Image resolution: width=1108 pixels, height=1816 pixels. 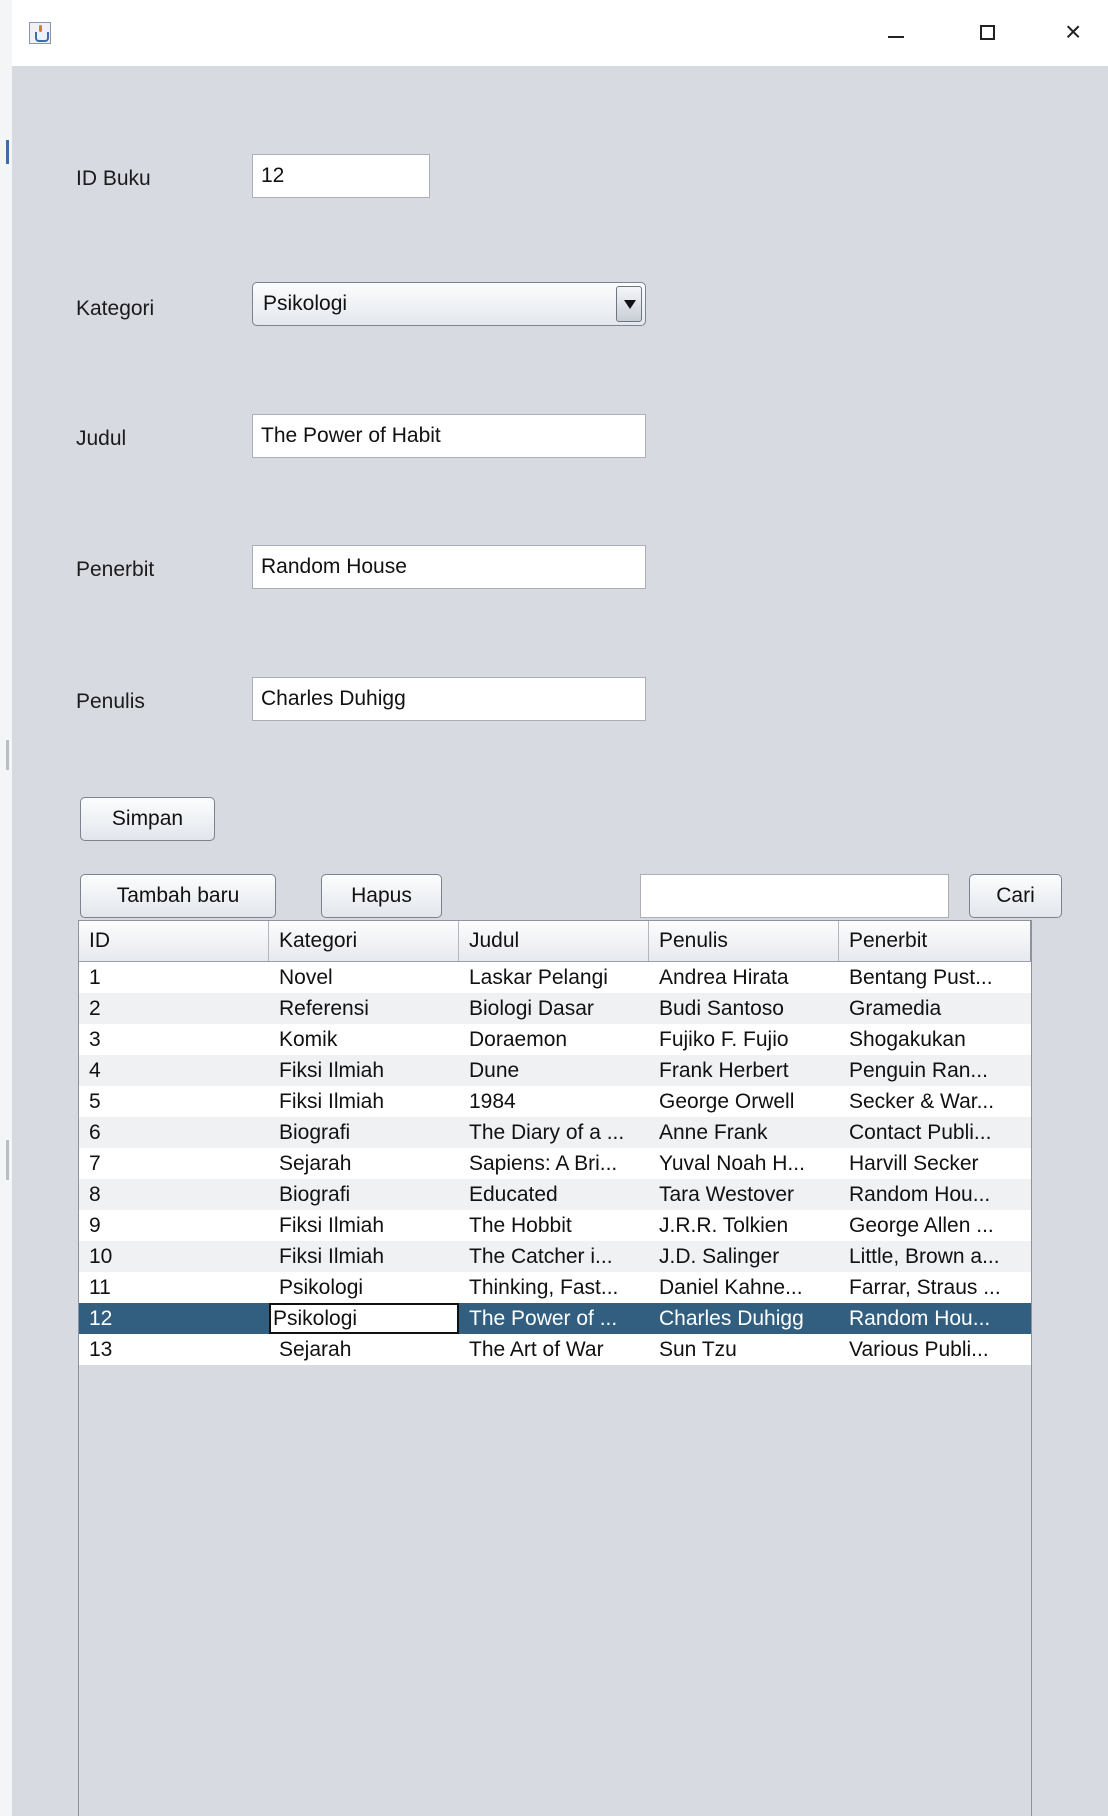 What do you see at coordinates (95, 1008) in the screenshot?
I see `cell-id: 2` at bounding box center [95, 1008].